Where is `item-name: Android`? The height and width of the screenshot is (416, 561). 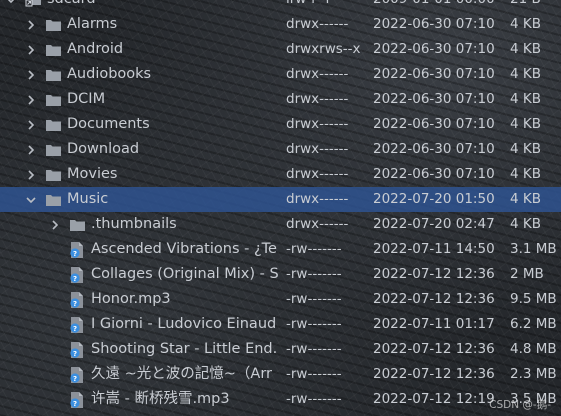
item-name: Android is located at coordinates (95, 49).